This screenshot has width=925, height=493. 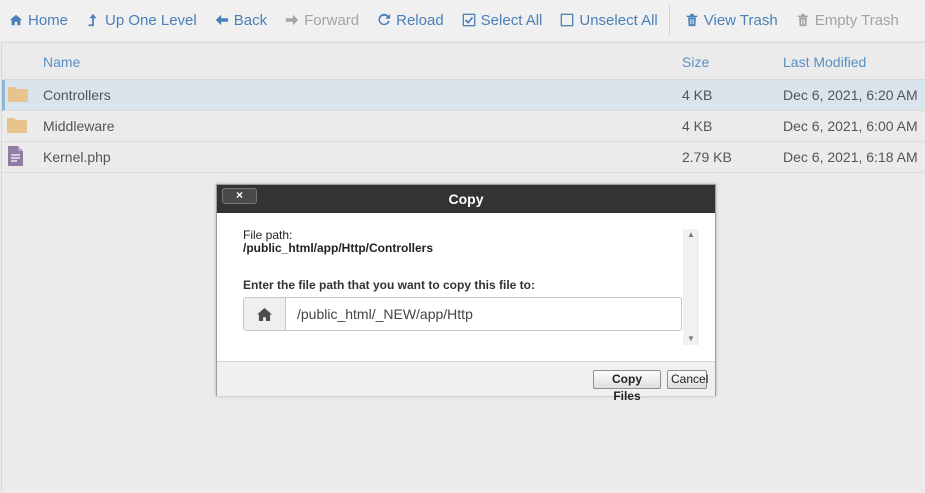 I want to click on file-row-controllers: Controllers 4 KB Dec 6, 2021, 6:20 AM, so click(x=463, y=95).